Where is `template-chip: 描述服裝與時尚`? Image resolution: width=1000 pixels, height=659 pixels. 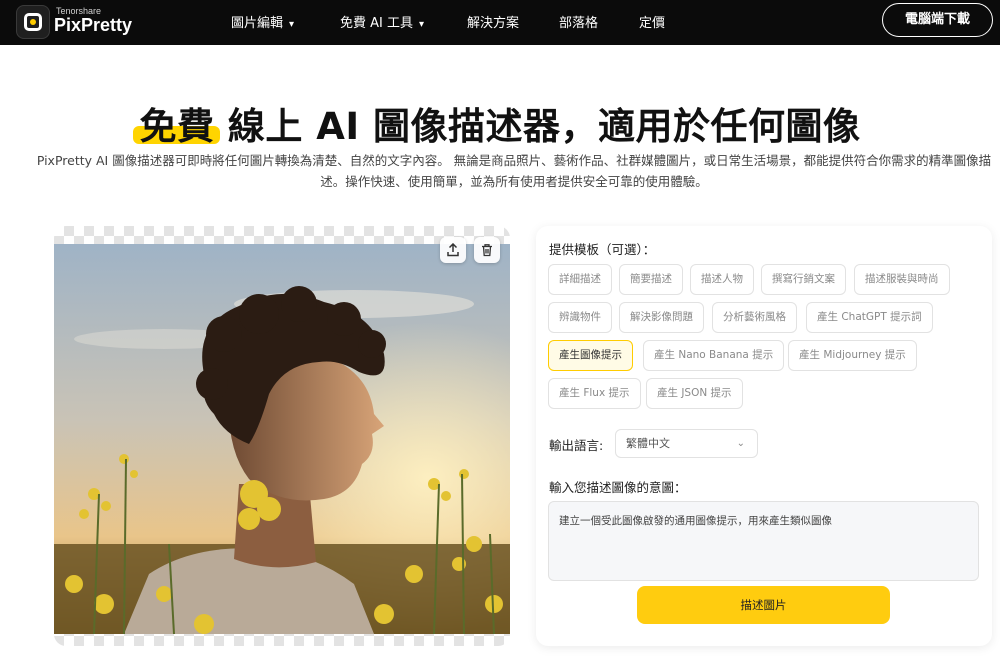
template-chip: 描述服裝與時尚 is located at coordinates (902, 279).